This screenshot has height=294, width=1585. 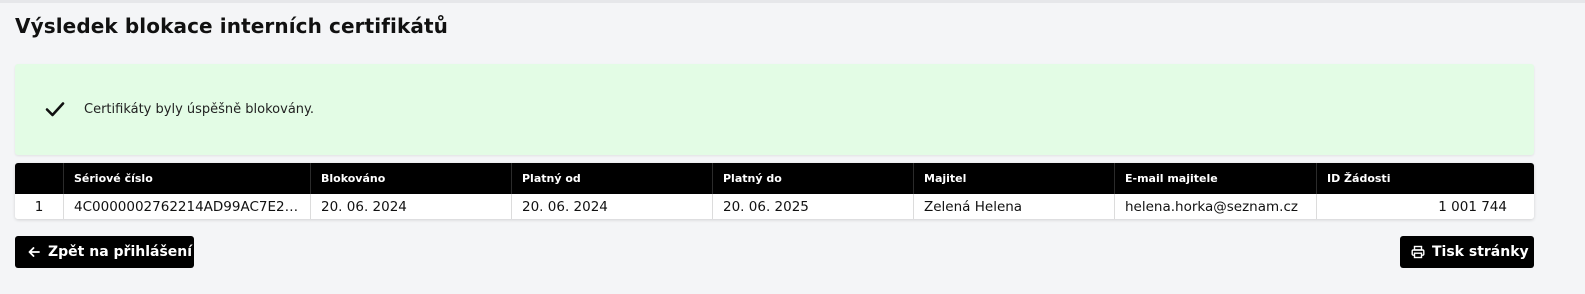 What do you see at coordinates (39, 206) in the screenshot?
I see `row-index: 1` at bounding box center [39, 206].